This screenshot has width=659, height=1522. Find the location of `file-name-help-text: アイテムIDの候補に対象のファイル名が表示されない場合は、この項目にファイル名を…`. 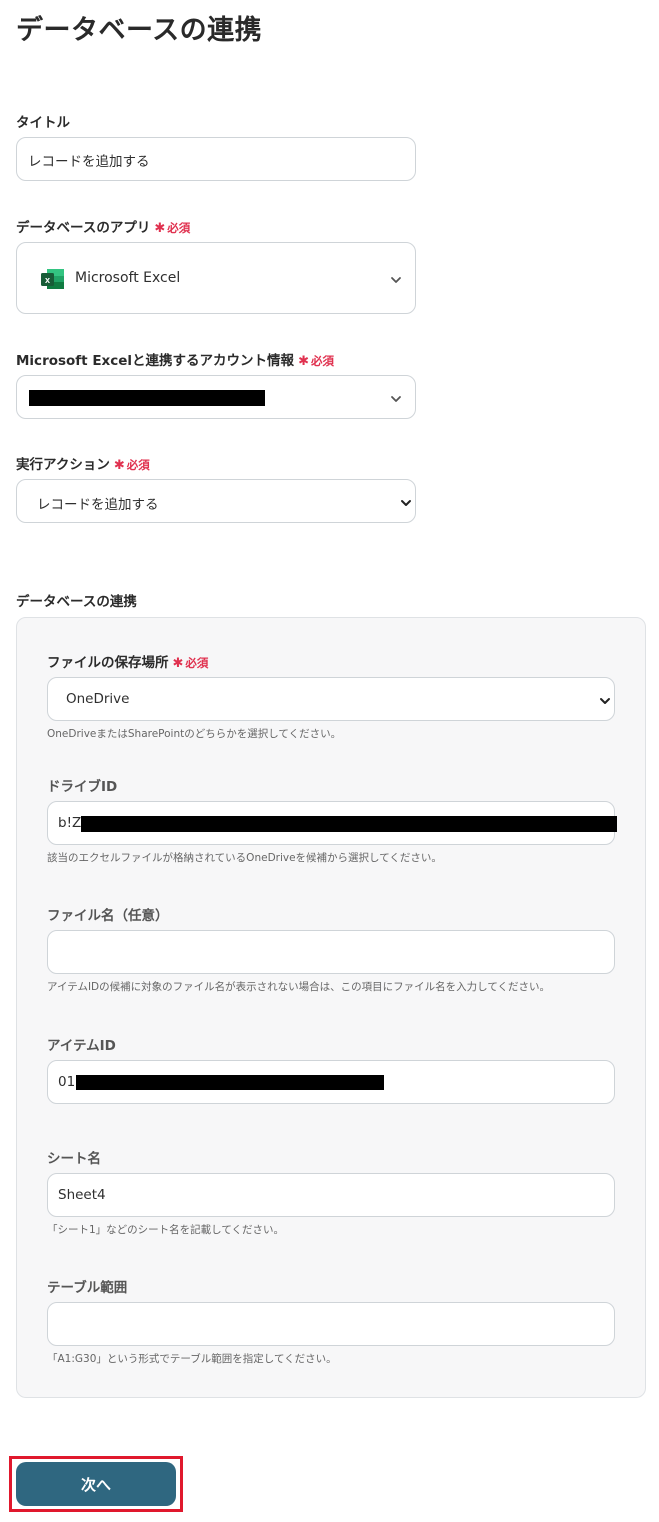

file-name-help-text: アイテムIDの候補に対象のファイル名が表示されない場合は、この項目にファイル名を… is located at coordinates (298, 987).